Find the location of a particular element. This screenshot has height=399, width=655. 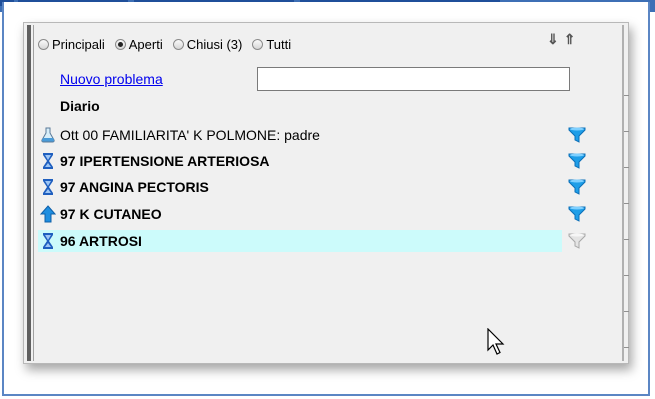

radio-label: Principali is located at coordinates (78, 44).